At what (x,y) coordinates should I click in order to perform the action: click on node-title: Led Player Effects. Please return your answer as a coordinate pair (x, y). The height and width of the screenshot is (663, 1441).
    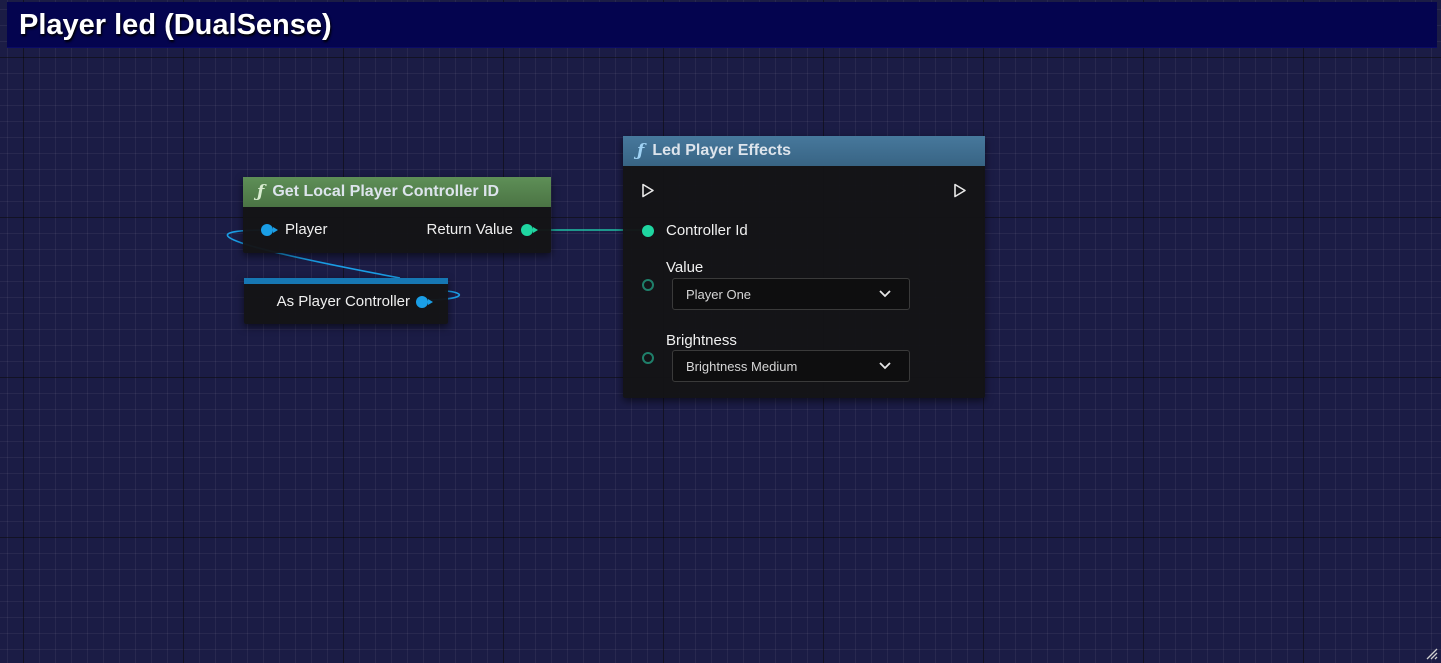
    Looking at the image, I should click on (722, 150).